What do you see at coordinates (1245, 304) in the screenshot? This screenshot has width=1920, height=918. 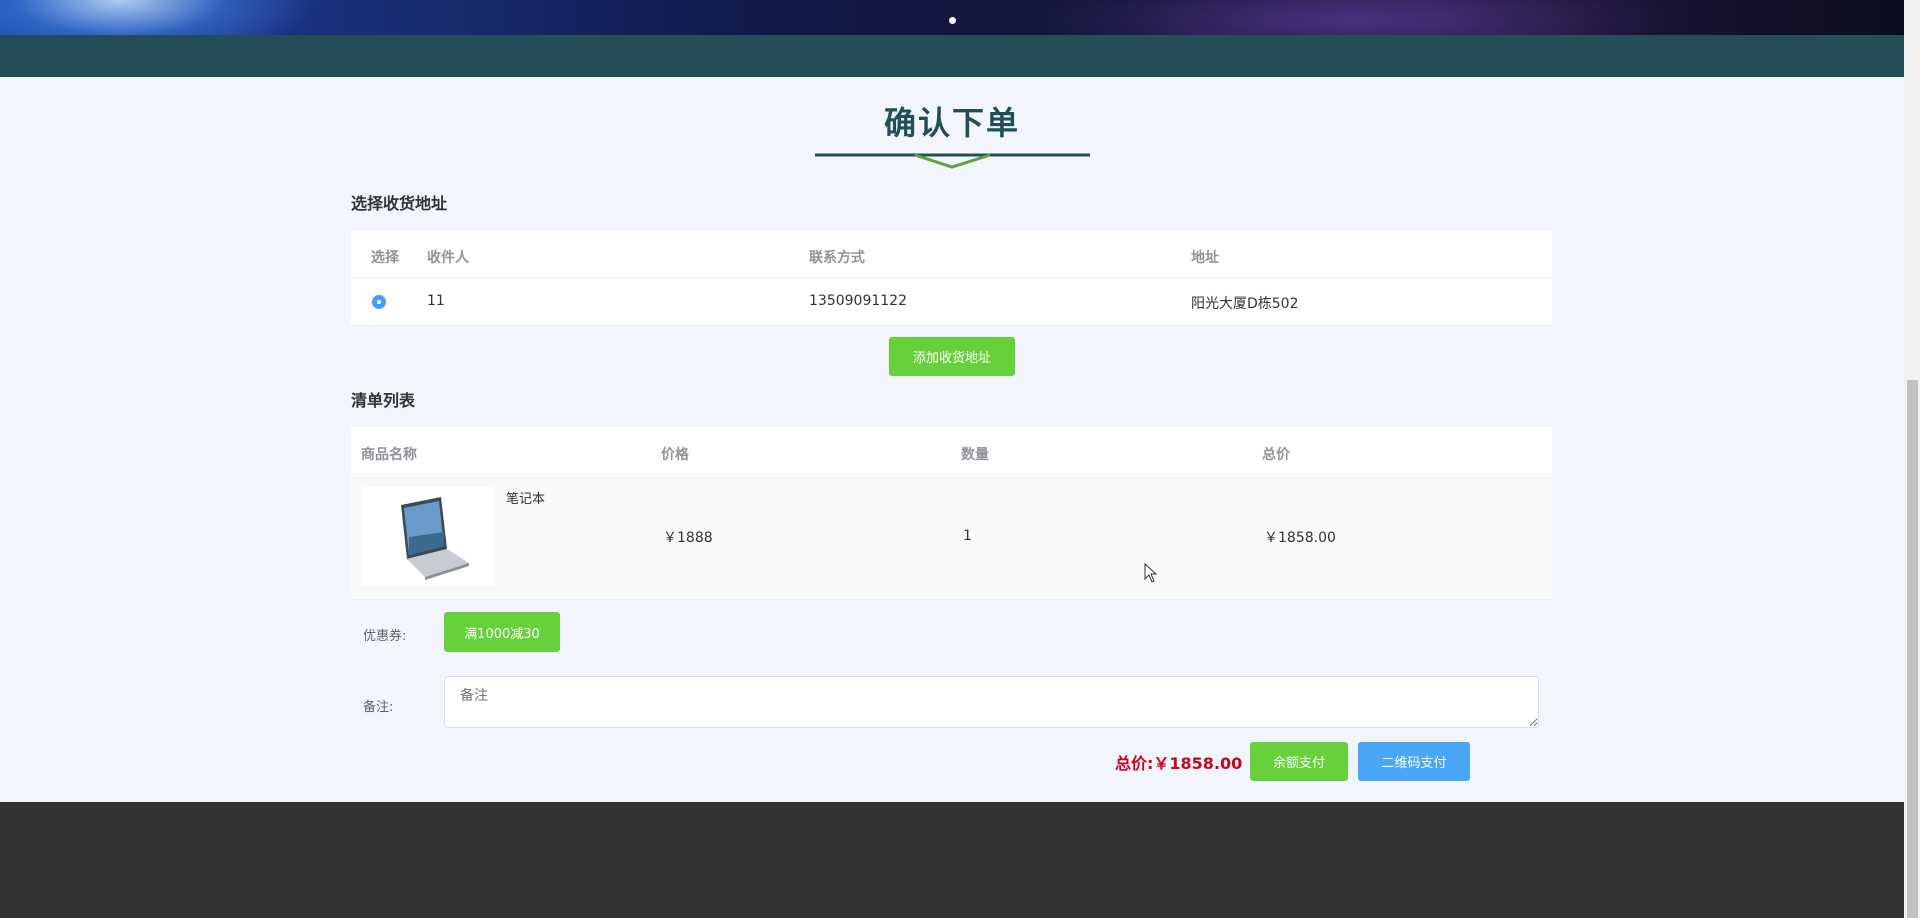 I see `recipient-address: 阳光大厦D栋502` at bounding box center [1245, 304].